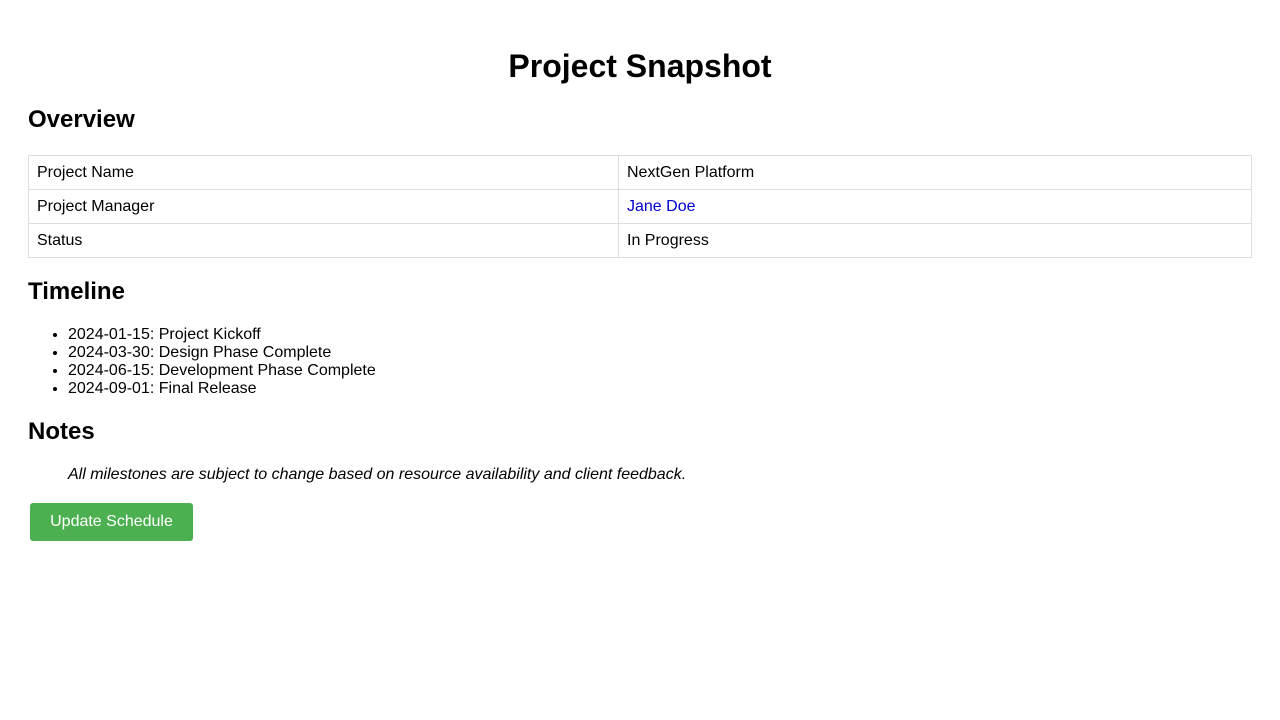 Image resolution: width=1280 pixels, height=720 pixels. What do you see at coordinates (935, 240) in the screenshot?
I see `status-value: In Progress` at bounding box center [935, 240].